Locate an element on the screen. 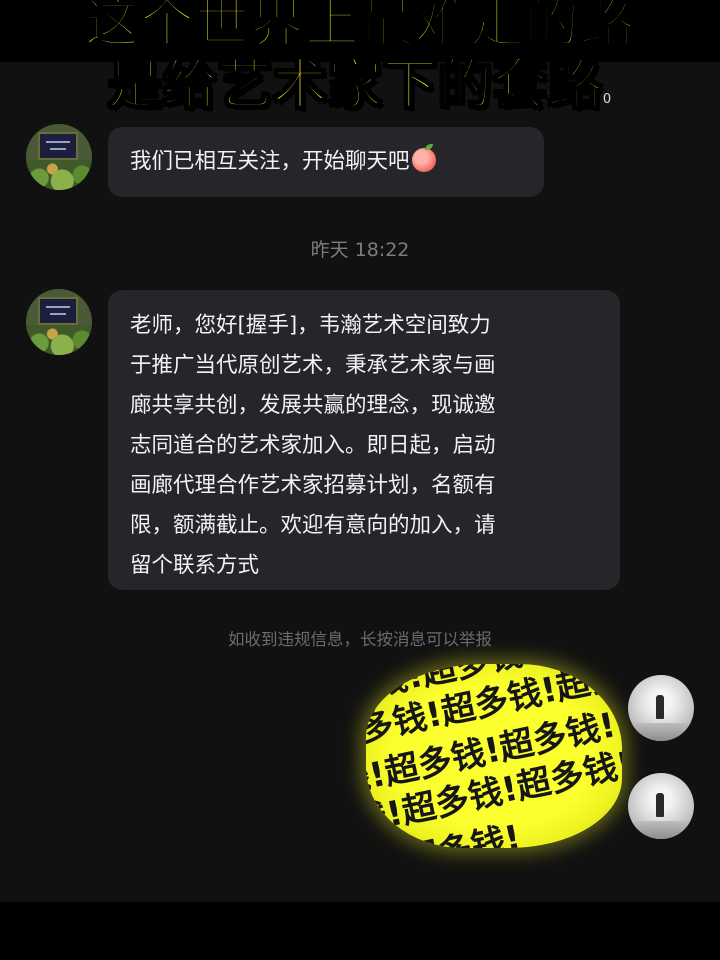 The image size is (720, 960). message-line: 留个联系方式 is located at coordinates (195, 565).